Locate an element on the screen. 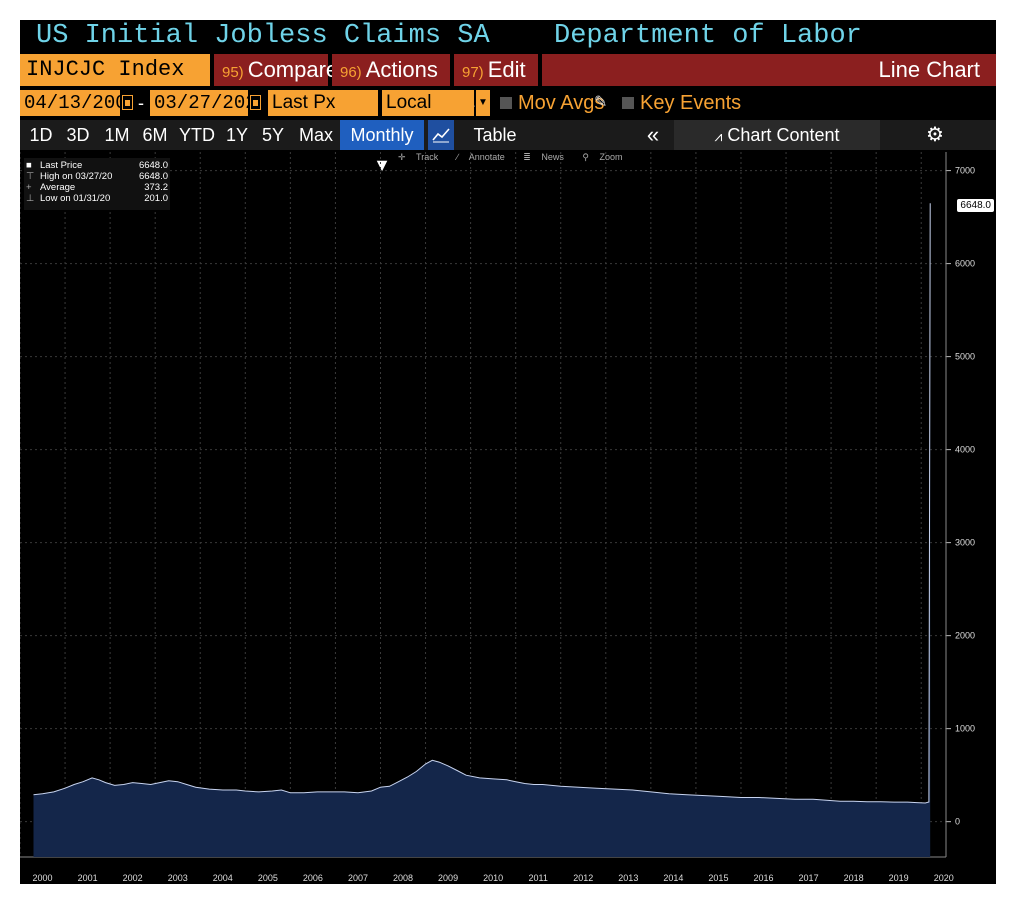 The height and width of the screenshot is (900, 1024). line-chart-button is located at coordinates (441, 135).